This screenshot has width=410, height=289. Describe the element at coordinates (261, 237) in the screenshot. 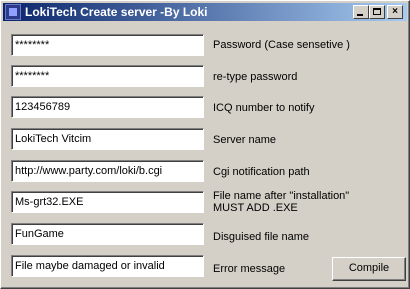

I see `disguised-filename-label: Disguised file name` at that location.